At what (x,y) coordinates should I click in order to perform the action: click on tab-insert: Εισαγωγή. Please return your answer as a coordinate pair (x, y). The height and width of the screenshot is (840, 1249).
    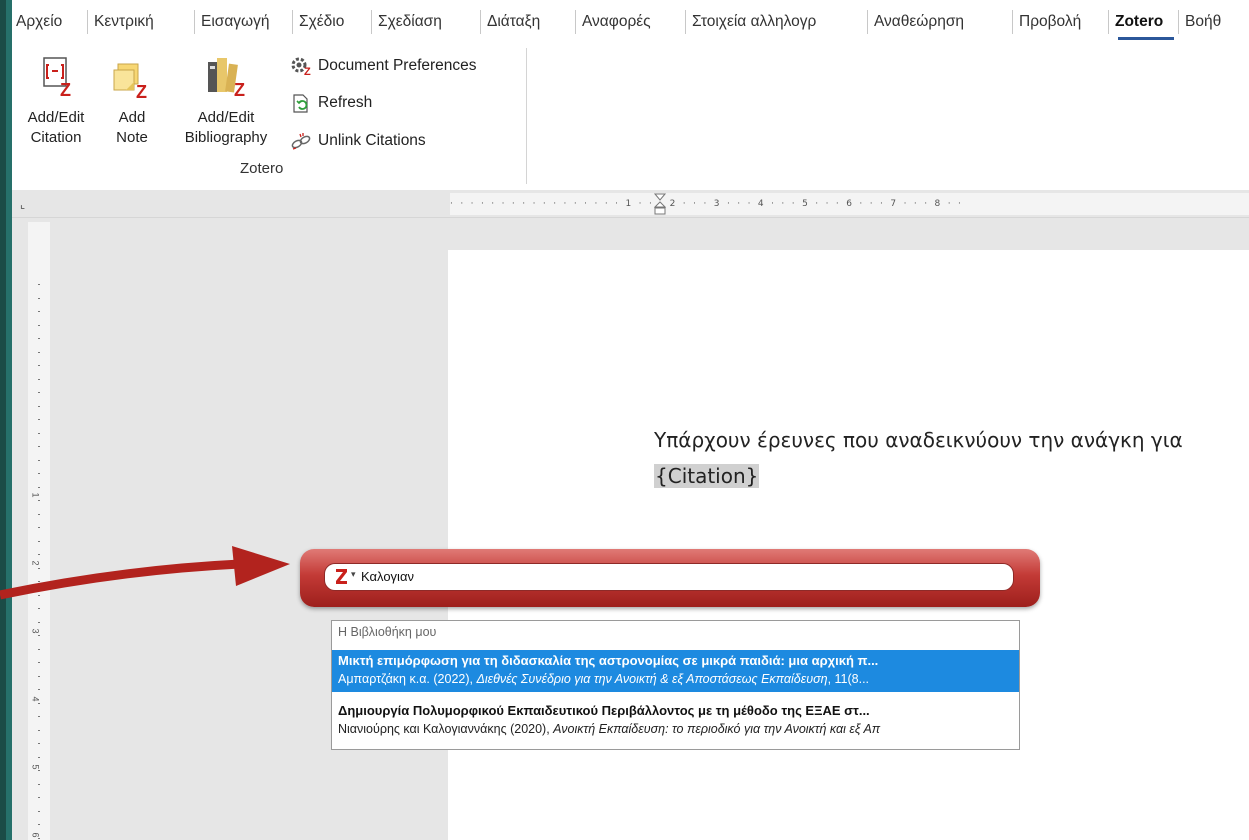
    Looking at the image, I should click on (235, 22).